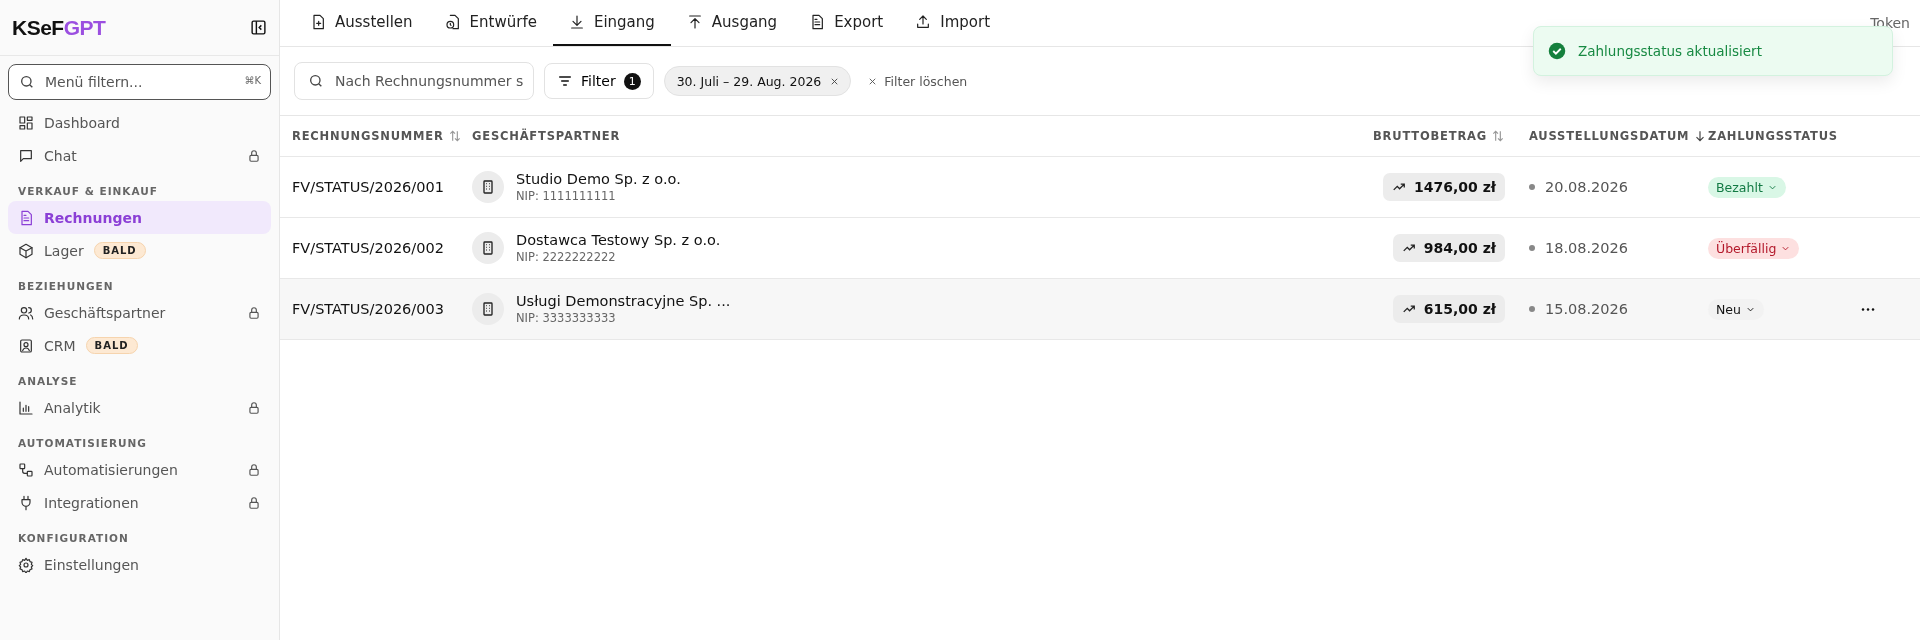 The image size is (1920, 640). What do you see at coordinates (1784, 136) in the screenshot?
I see `column-header: ZAHLUNGSSTATUS` at bounding box center [1784, 136].